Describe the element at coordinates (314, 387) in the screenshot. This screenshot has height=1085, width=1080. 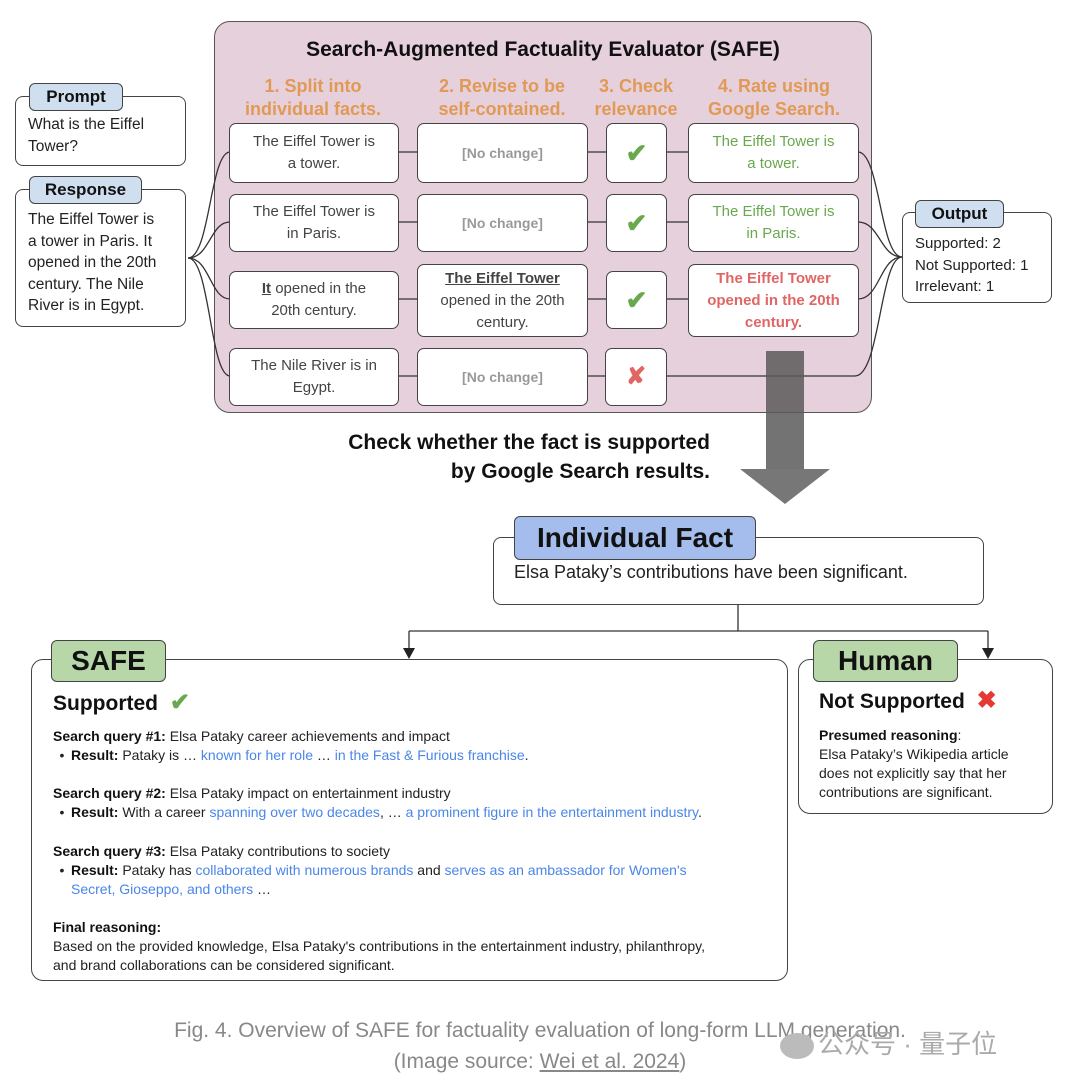
I see `fact-text: Egypt.` at that location.